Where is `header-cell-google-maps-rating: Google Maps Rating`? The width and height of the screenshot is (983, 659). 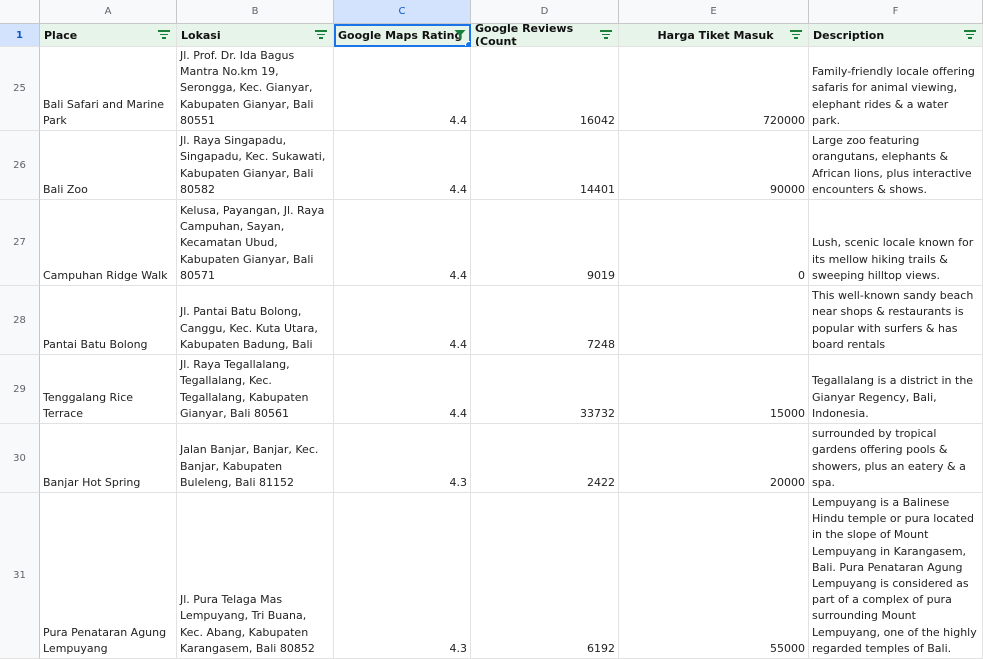
header-cell-google-maps-rating: Google Maps Rating is located at coordinates (402, 35).